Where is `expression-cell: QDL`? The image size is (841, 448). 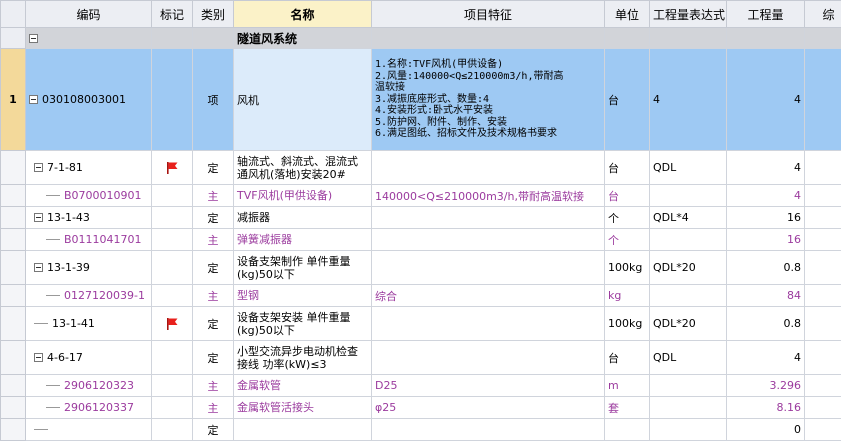 expression-cell: QDL is located at coordinates (688, 167).